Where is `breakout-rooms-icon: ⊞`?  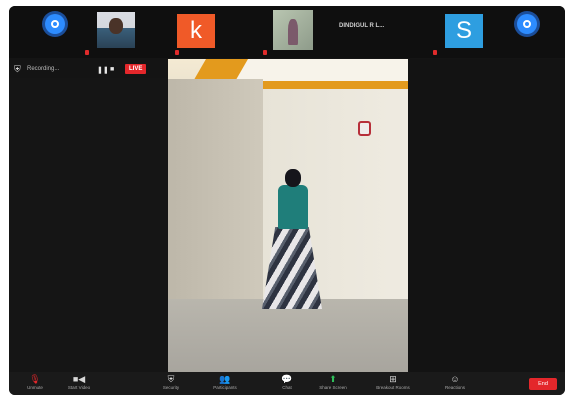 breakout-rooms-icon: ⊞ is located at coordinates (393, 379).